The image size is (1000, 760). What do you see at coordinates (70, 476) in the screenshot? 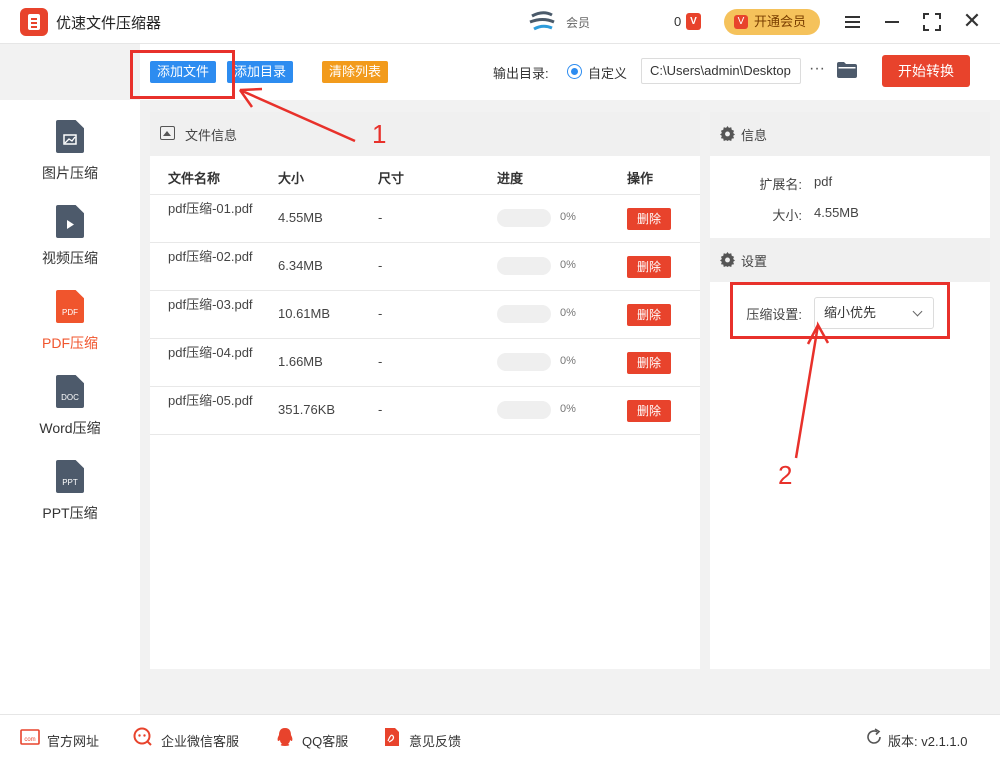
I see `ppt-file-icon: PPT` at bounding box center [70, 476].